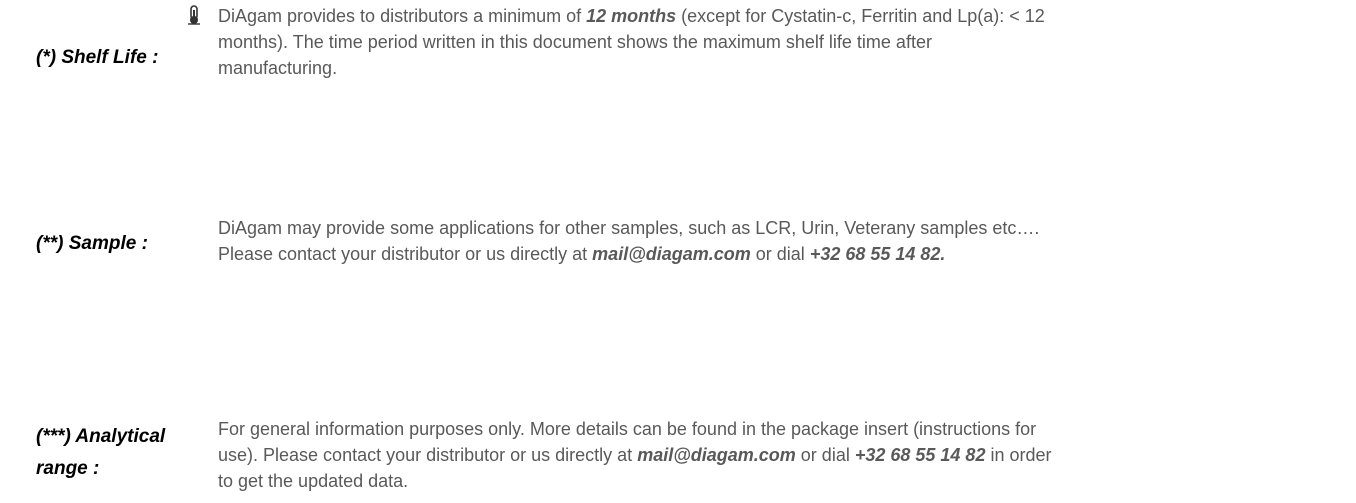 This screenshot has width=1356, height=503. I want to click on shelf-life-label: (*) Shelf Life :, so click(97, 57).